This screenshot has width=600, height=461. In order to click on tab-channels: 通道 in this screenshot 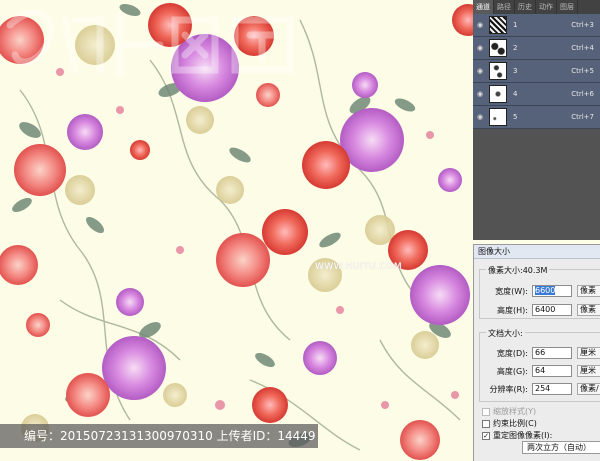, I will do `click(483, 7)`.